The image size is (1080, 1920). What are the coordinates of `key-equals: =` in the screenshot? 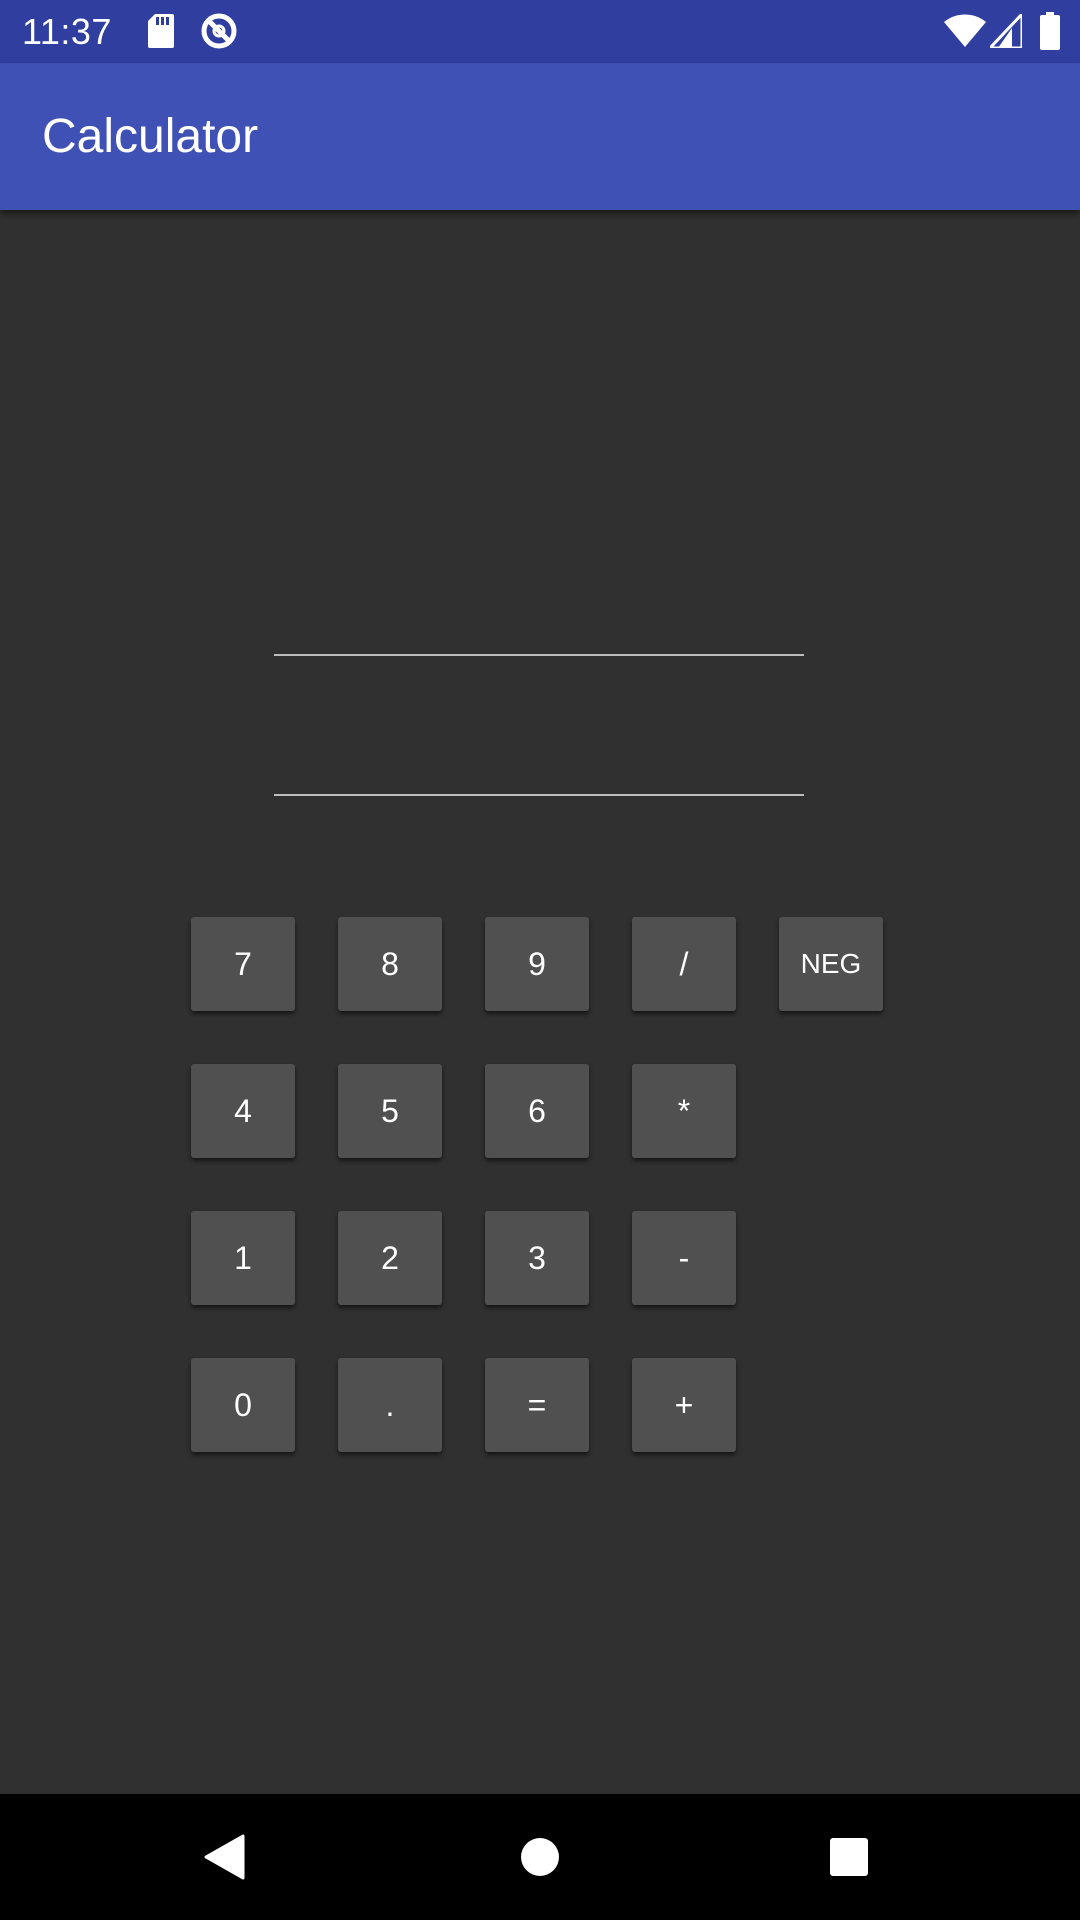 It's located at (537, 1405).